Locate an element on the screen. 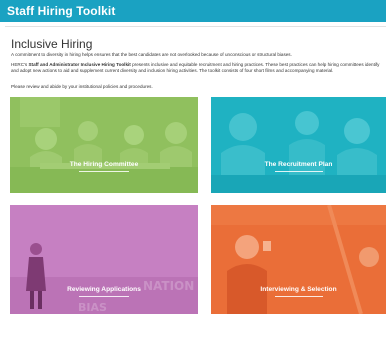  tile-hiring-committee: The Hiring Committee is located at coordinates (104, 145).